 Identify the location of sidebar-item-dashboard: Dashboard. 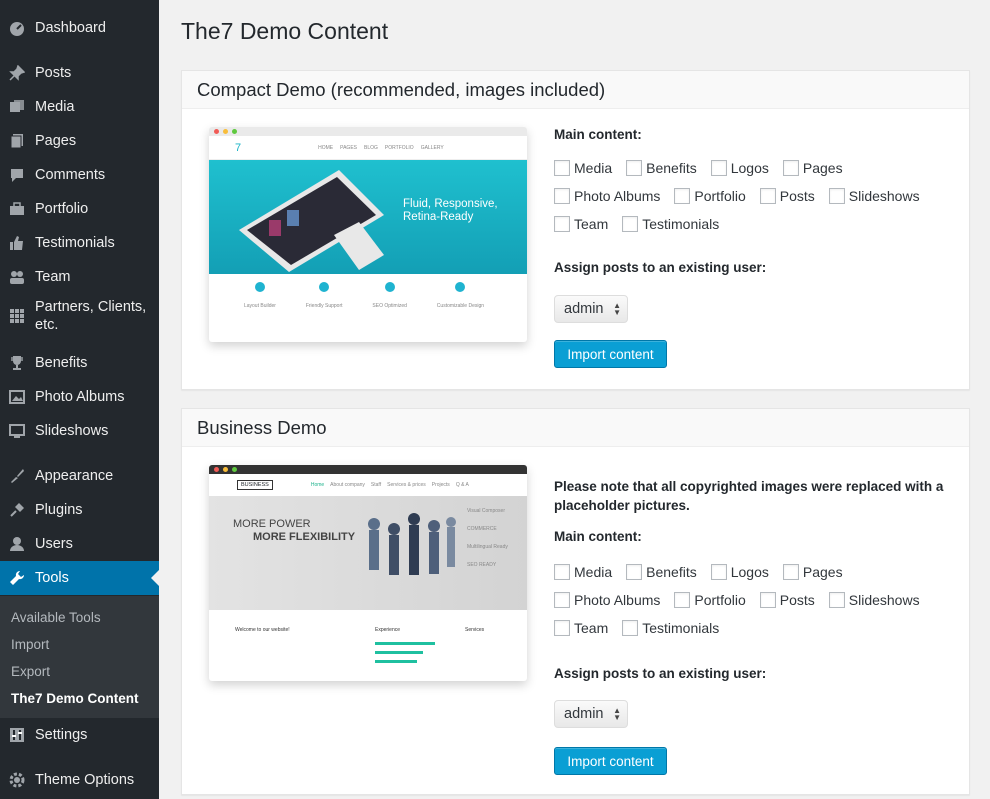
(79, 28).